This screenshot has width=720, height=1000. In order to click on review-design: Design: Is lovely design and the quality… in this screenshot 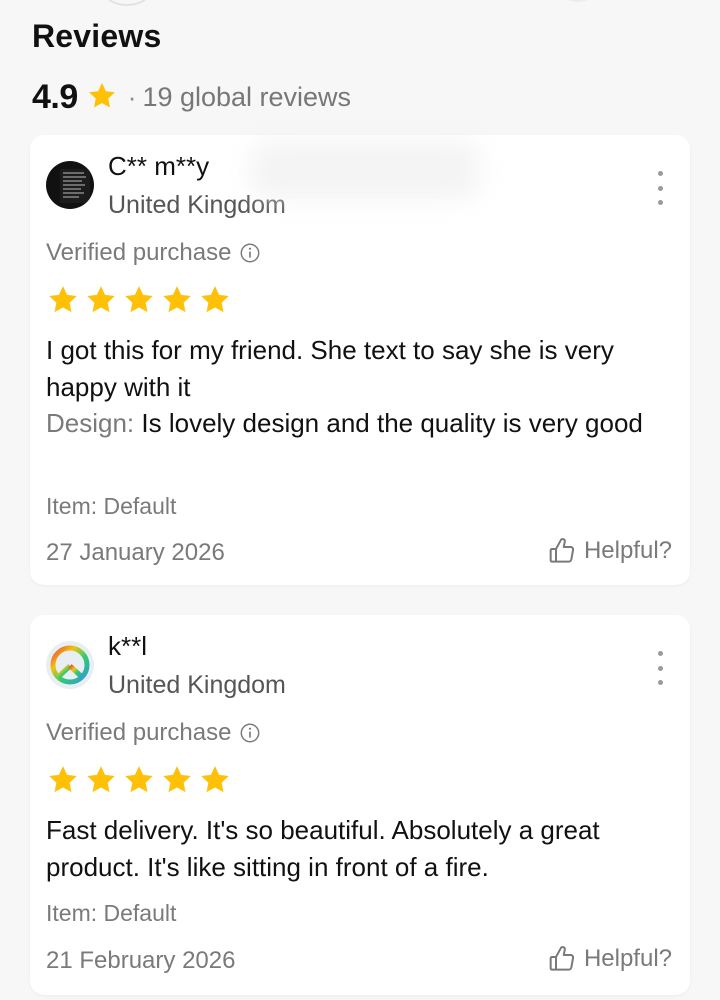, I will do `click(361, 423)`.